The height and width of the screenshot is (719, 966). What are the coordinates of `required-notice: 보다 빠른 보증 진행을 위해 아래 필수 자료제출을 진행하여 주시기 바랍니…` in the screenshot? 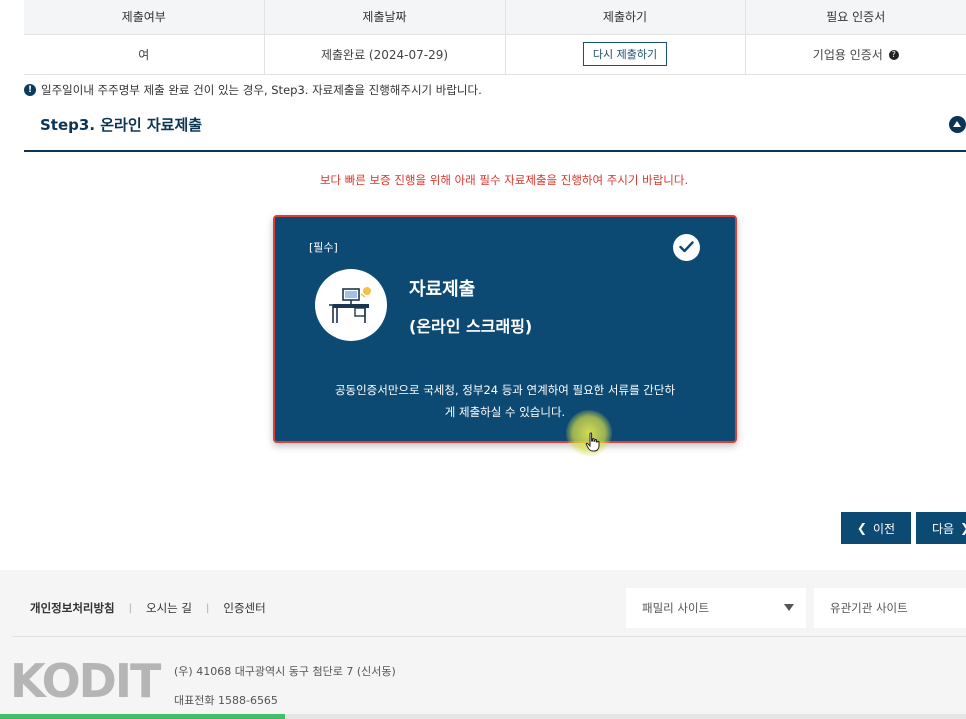 It's located at (504, 180).